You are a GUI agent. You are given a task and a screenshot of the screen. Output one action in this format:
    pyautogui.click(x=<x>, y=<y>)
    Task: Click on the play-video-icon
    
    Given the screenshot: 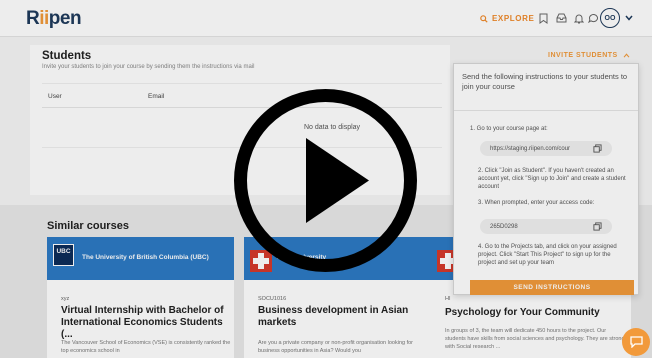 What is the action you would take?
    pyautogui.click(x=325, y=180)
    